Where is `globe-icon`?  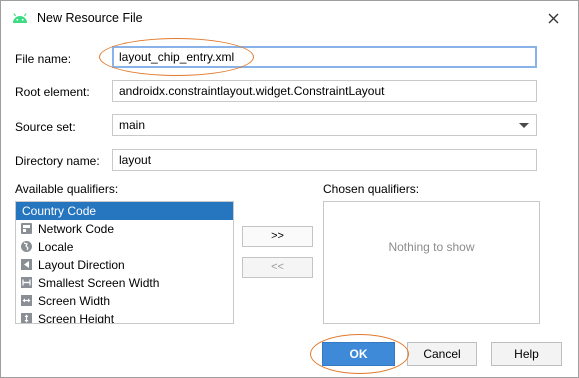 globe-icon is located at coordinates (26, 246).